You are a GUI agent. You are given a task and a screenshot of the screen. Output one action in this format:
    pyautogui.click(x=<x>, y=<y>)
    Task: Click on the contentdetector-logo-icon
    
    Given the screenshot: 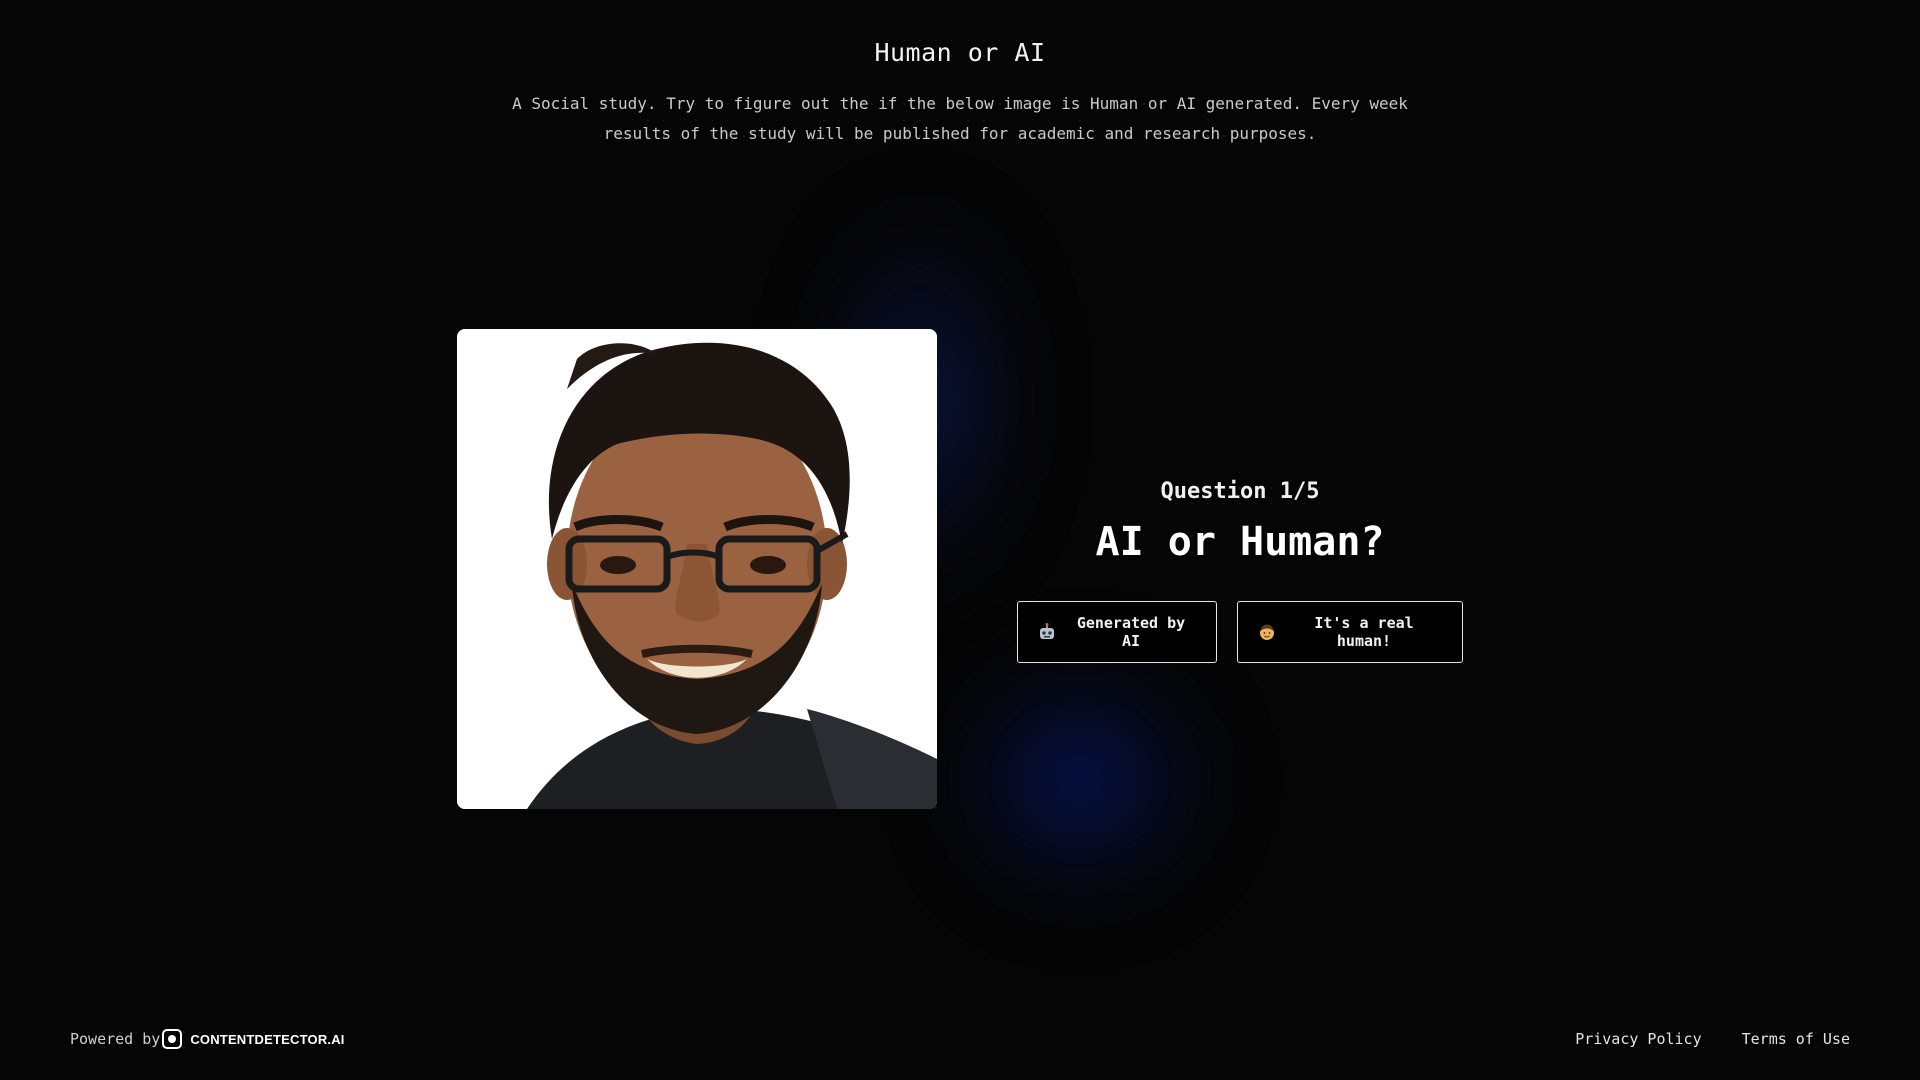 What is the action you would take?
    pyautogui.click(x=172, y=1039)
    